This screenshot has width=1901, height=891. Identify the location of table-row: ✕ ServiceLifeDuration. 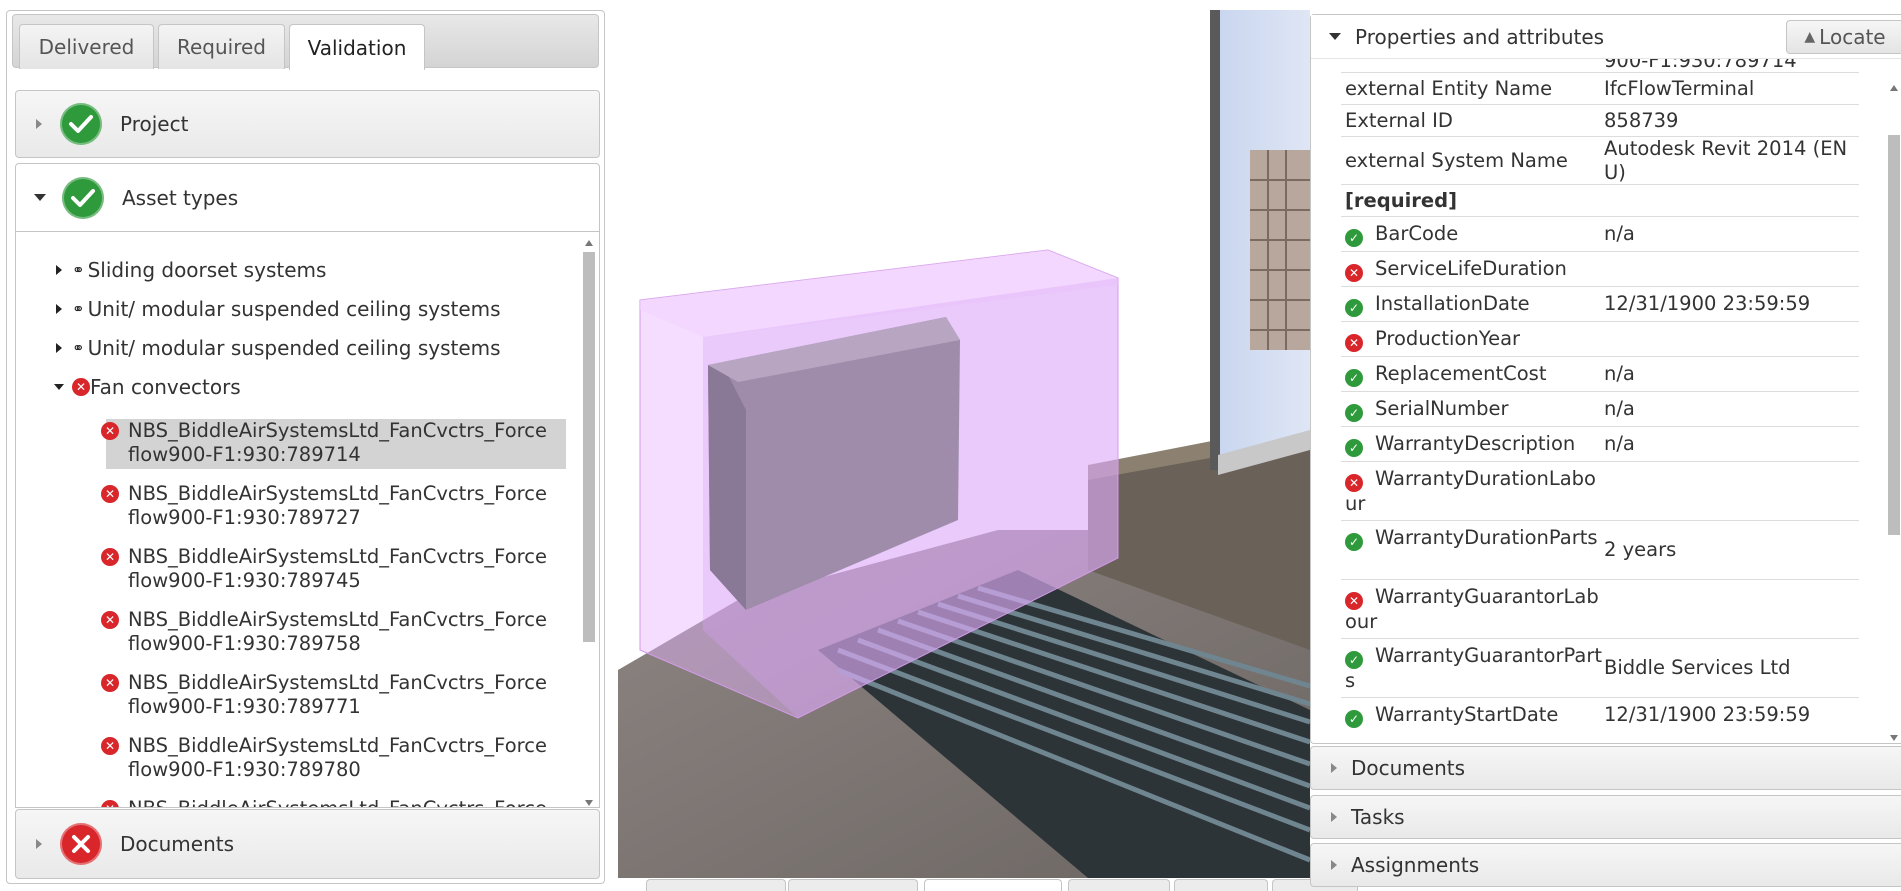
(1600, 269).